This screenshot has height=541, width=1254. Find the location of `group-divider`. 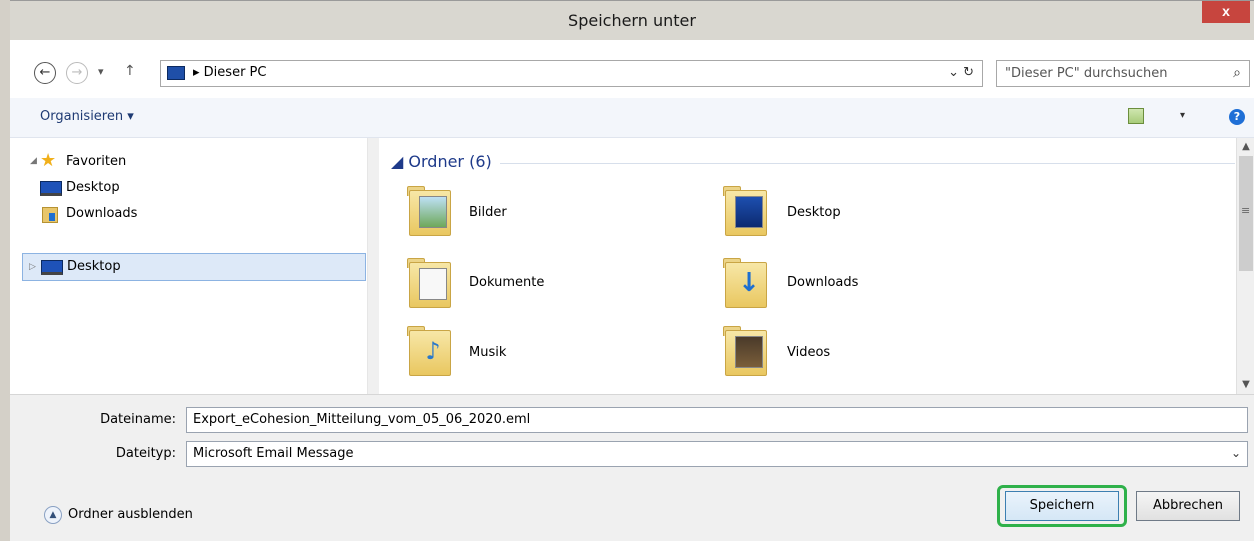

group-divider is located at coordinates (867, 163).